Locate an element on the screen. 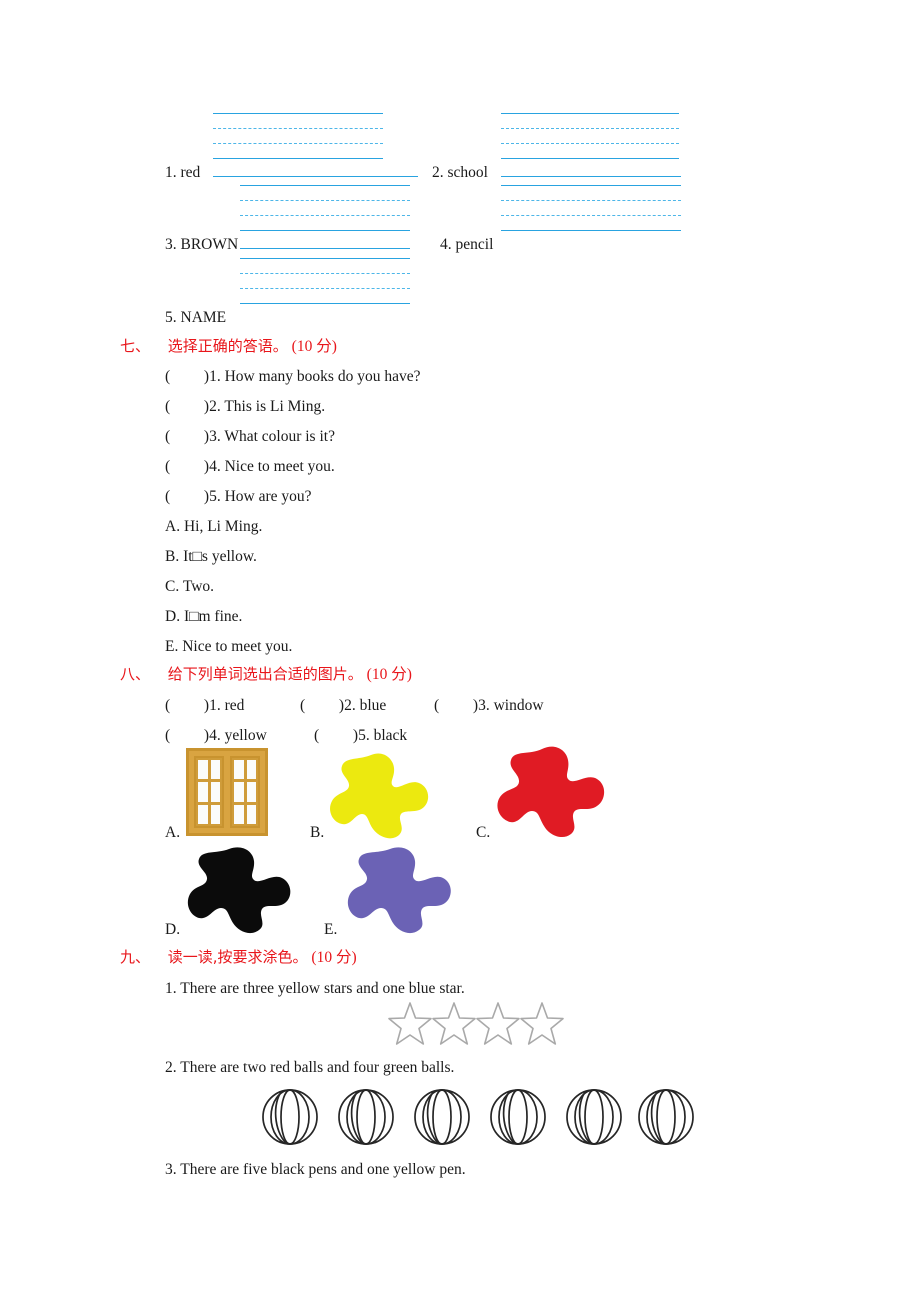 The height and width of the screenshot is (1302, 920). handwriting-item-5-number: 5. is located at coordinates (171, 317).